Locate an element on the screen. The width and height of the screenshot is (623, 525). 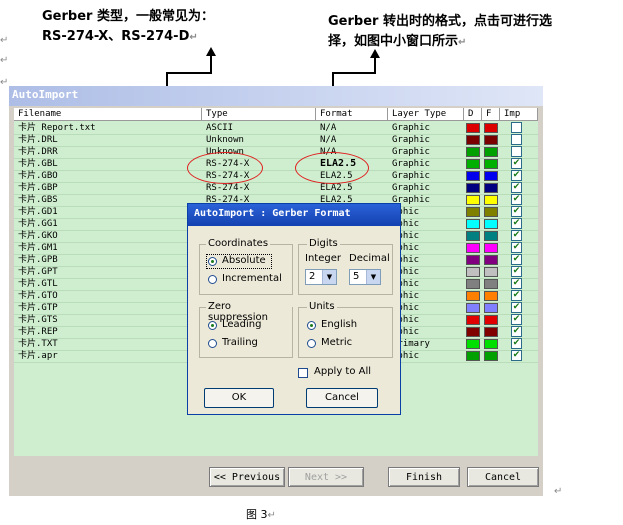
column-header-f: F is located at coordinates (491, 114).